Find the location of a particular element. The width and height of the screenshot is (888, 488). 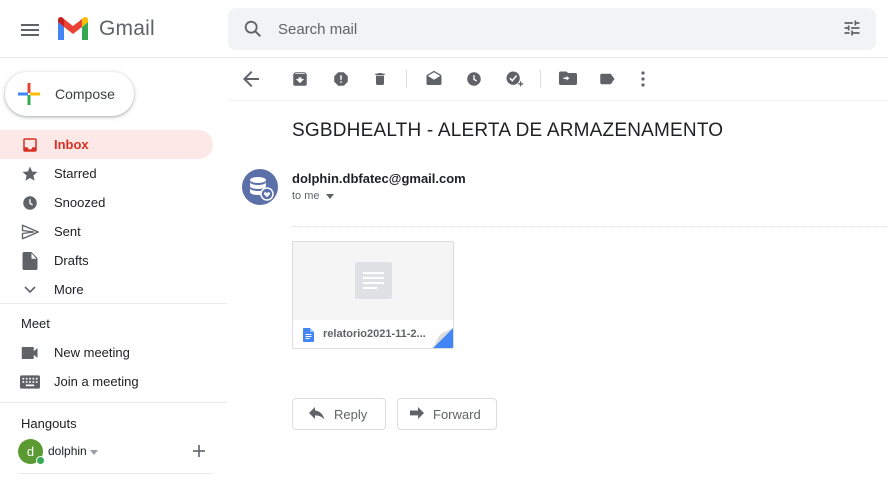

reply-icon is located at coordinates (317, 413).